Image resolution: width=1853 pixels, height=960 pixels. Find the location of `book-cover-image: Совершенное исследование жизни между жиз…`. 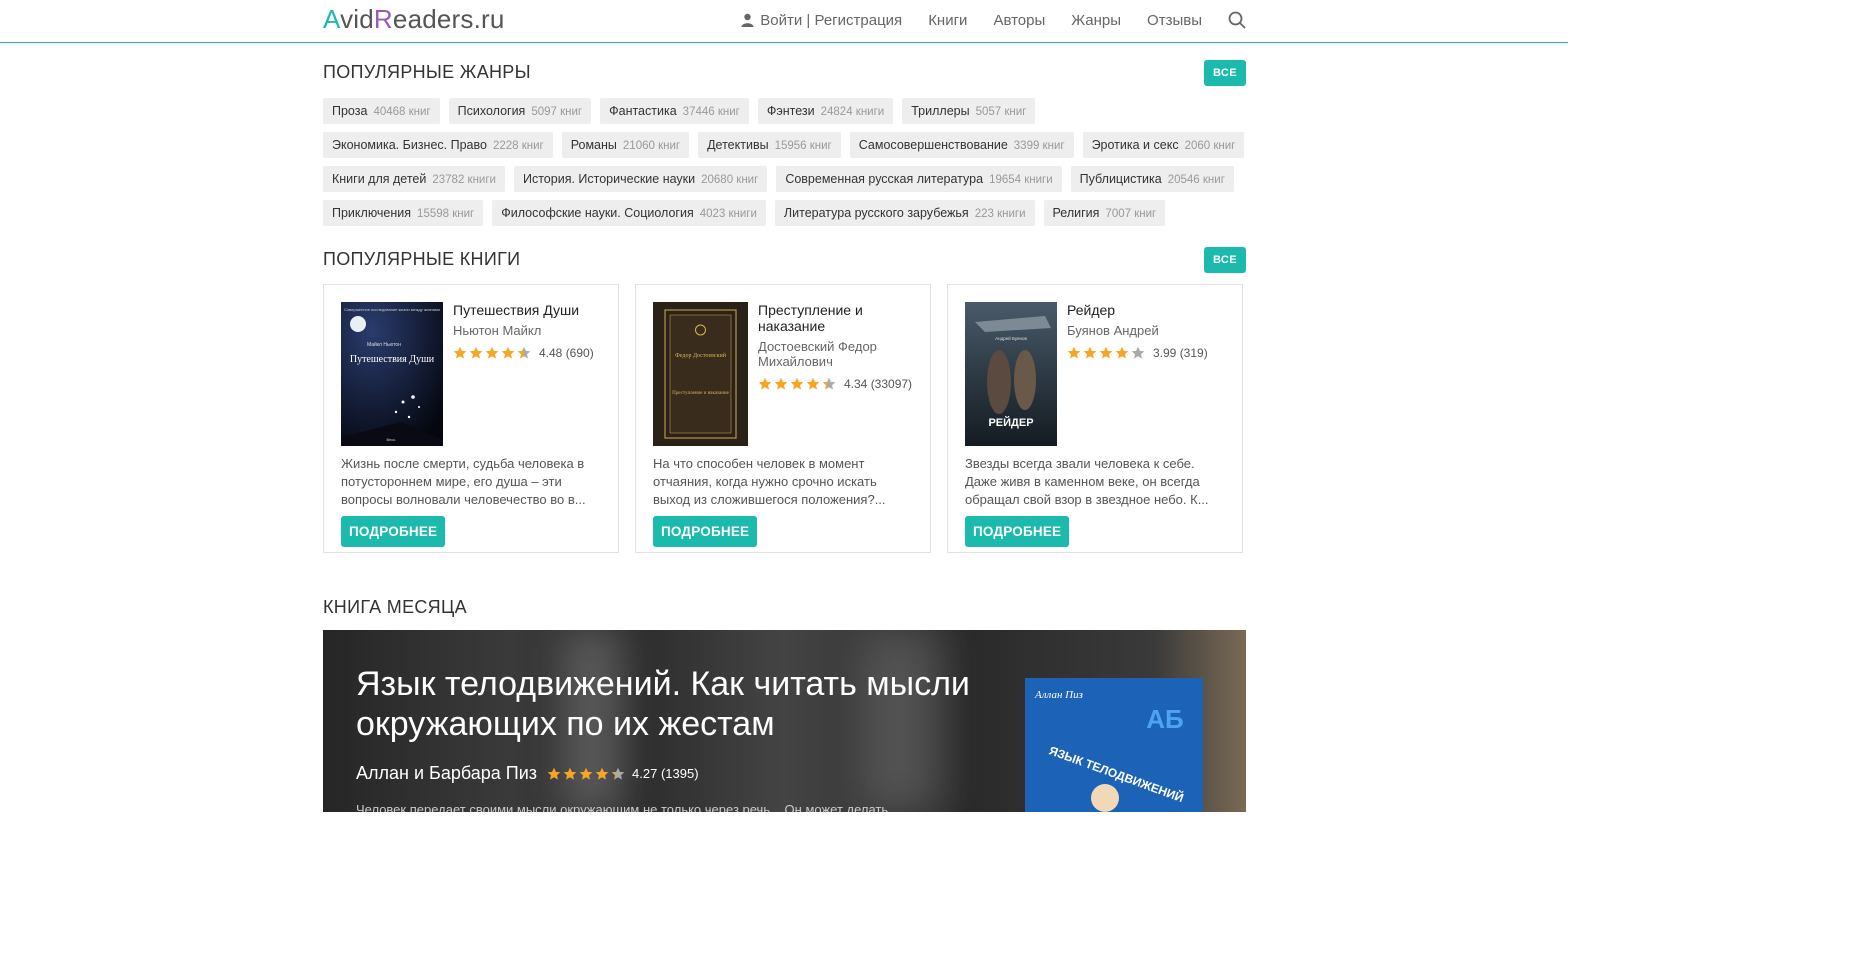

book-cover-image: Совершенное исследование жизни между жиз… is located at coordinates (392, 374).